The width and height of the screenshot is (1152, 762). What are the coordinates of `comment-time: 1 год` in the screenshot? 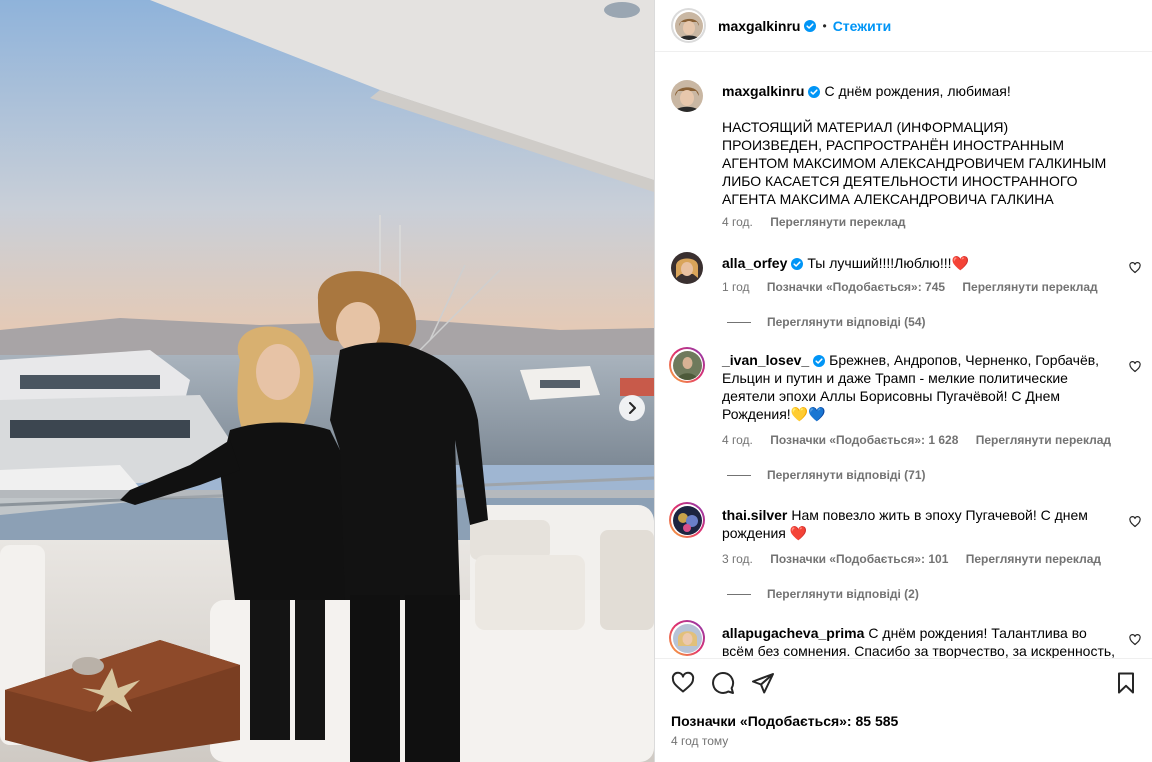 It's located at (736, 287).